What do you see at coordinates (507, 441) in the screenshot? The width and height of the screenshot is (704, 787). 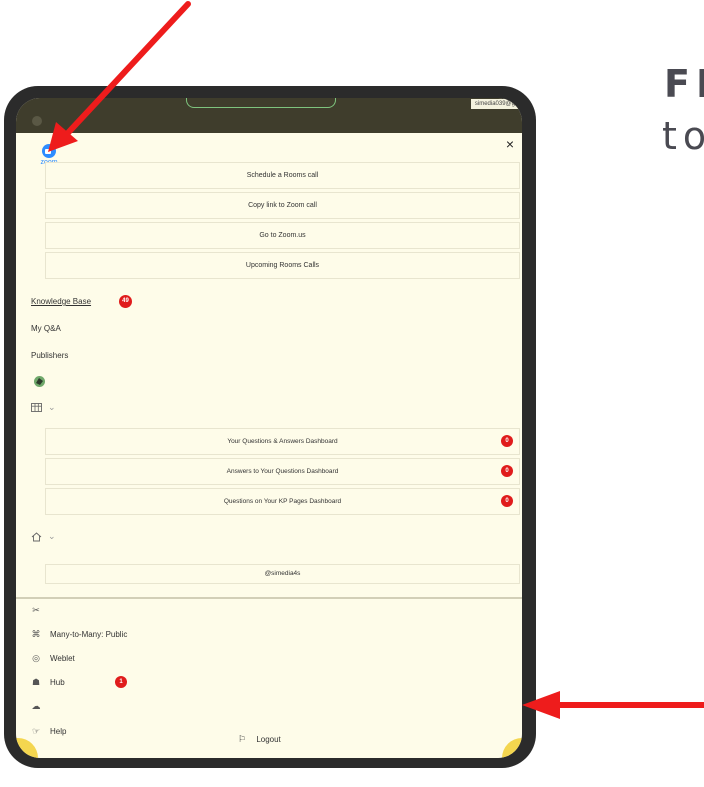 I see `qa-dashboard-badge: 0` at bounding box center [507, 441].